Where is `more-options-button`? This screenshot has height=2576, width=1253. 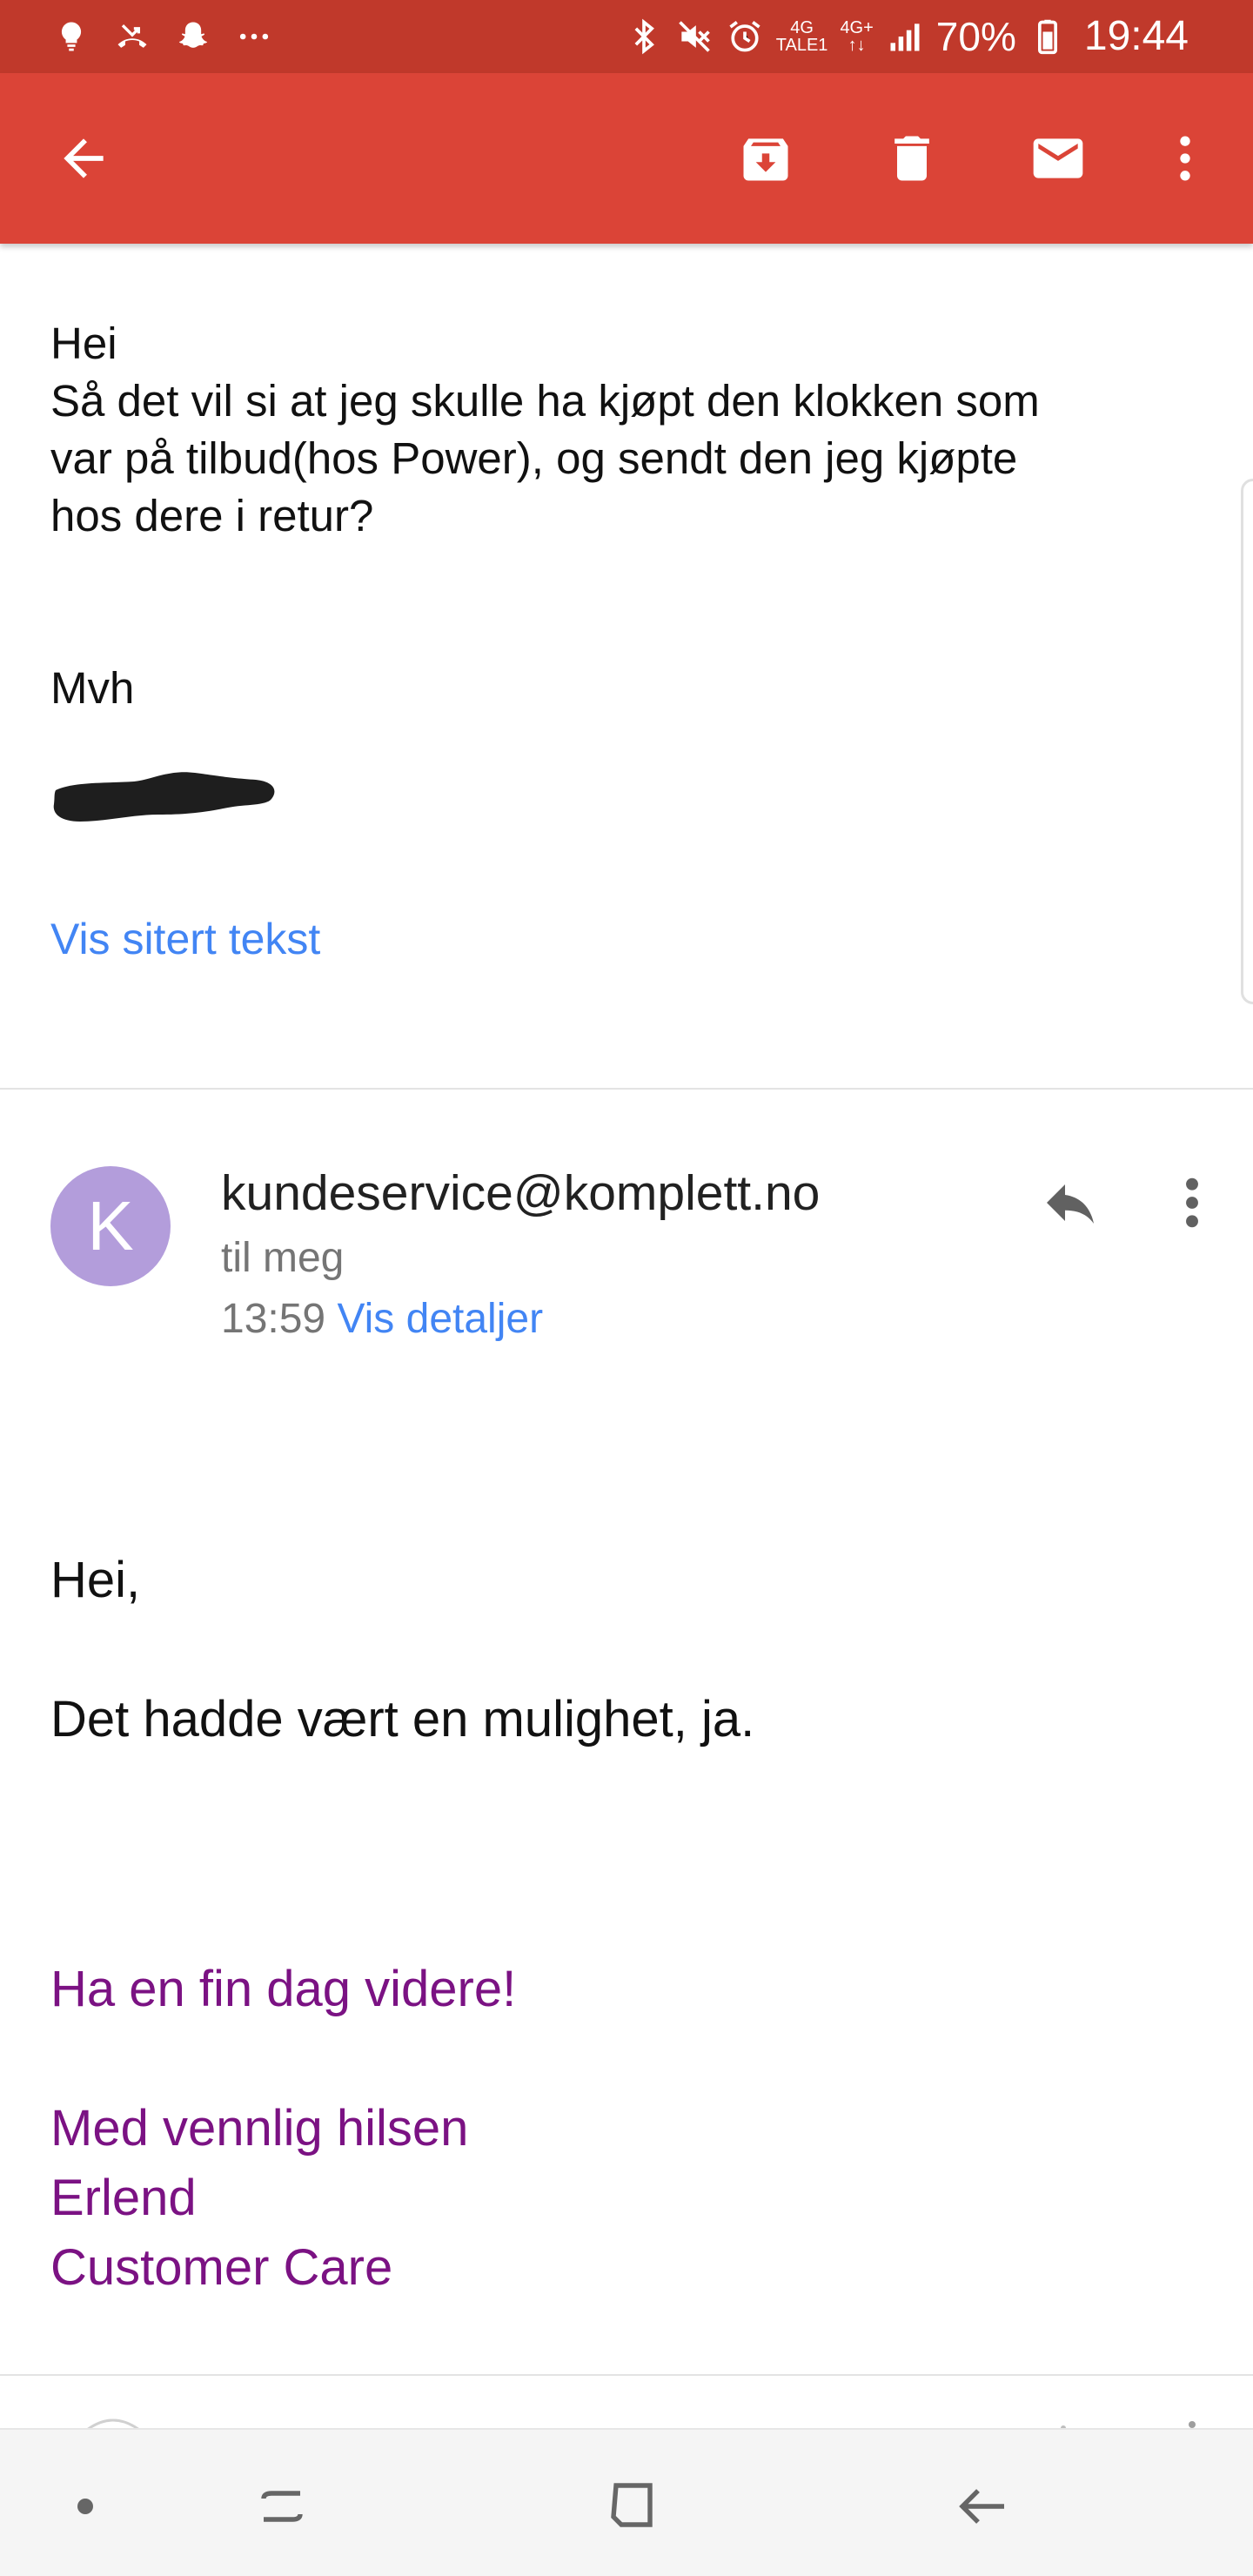
more-options-button is located at coordinates (1185, 158).